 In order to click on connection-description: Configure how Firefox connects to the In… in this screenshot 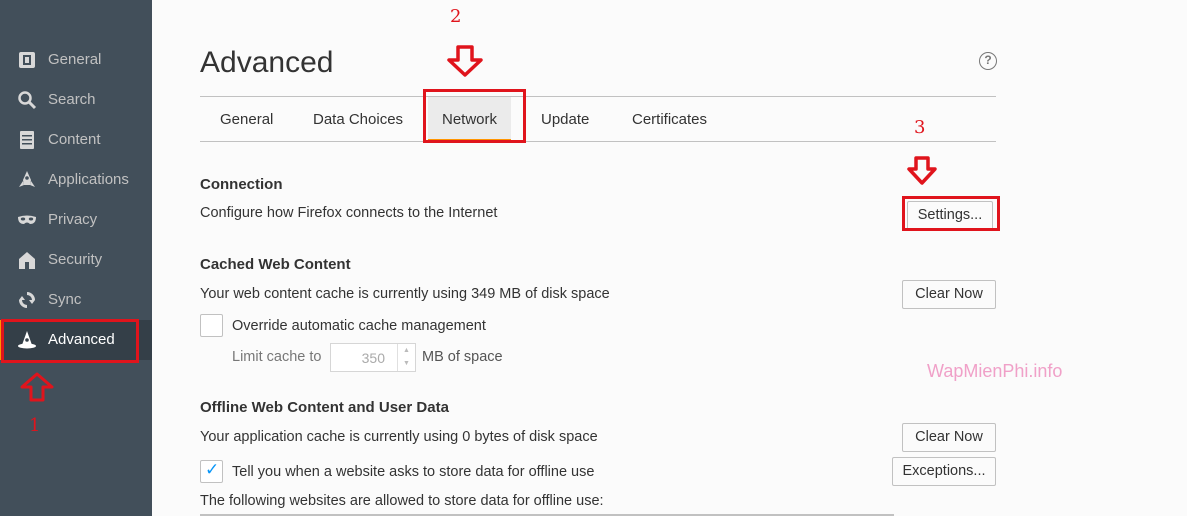, I will do `click(349, 213)`.